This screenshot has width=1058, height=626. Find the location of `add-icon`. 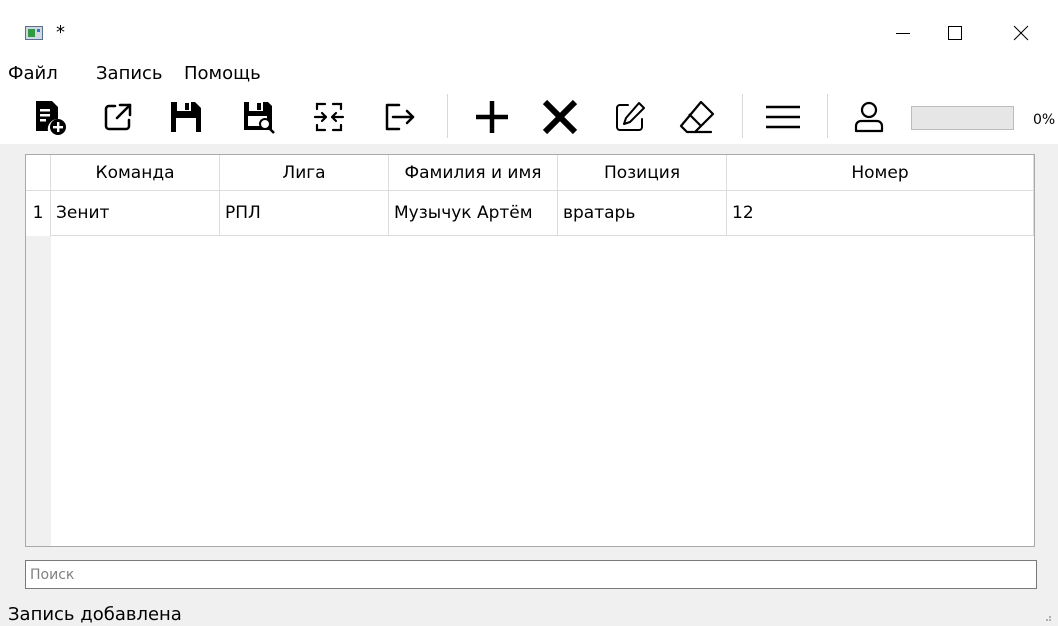

add-icon is located at coordinates (492, 117).